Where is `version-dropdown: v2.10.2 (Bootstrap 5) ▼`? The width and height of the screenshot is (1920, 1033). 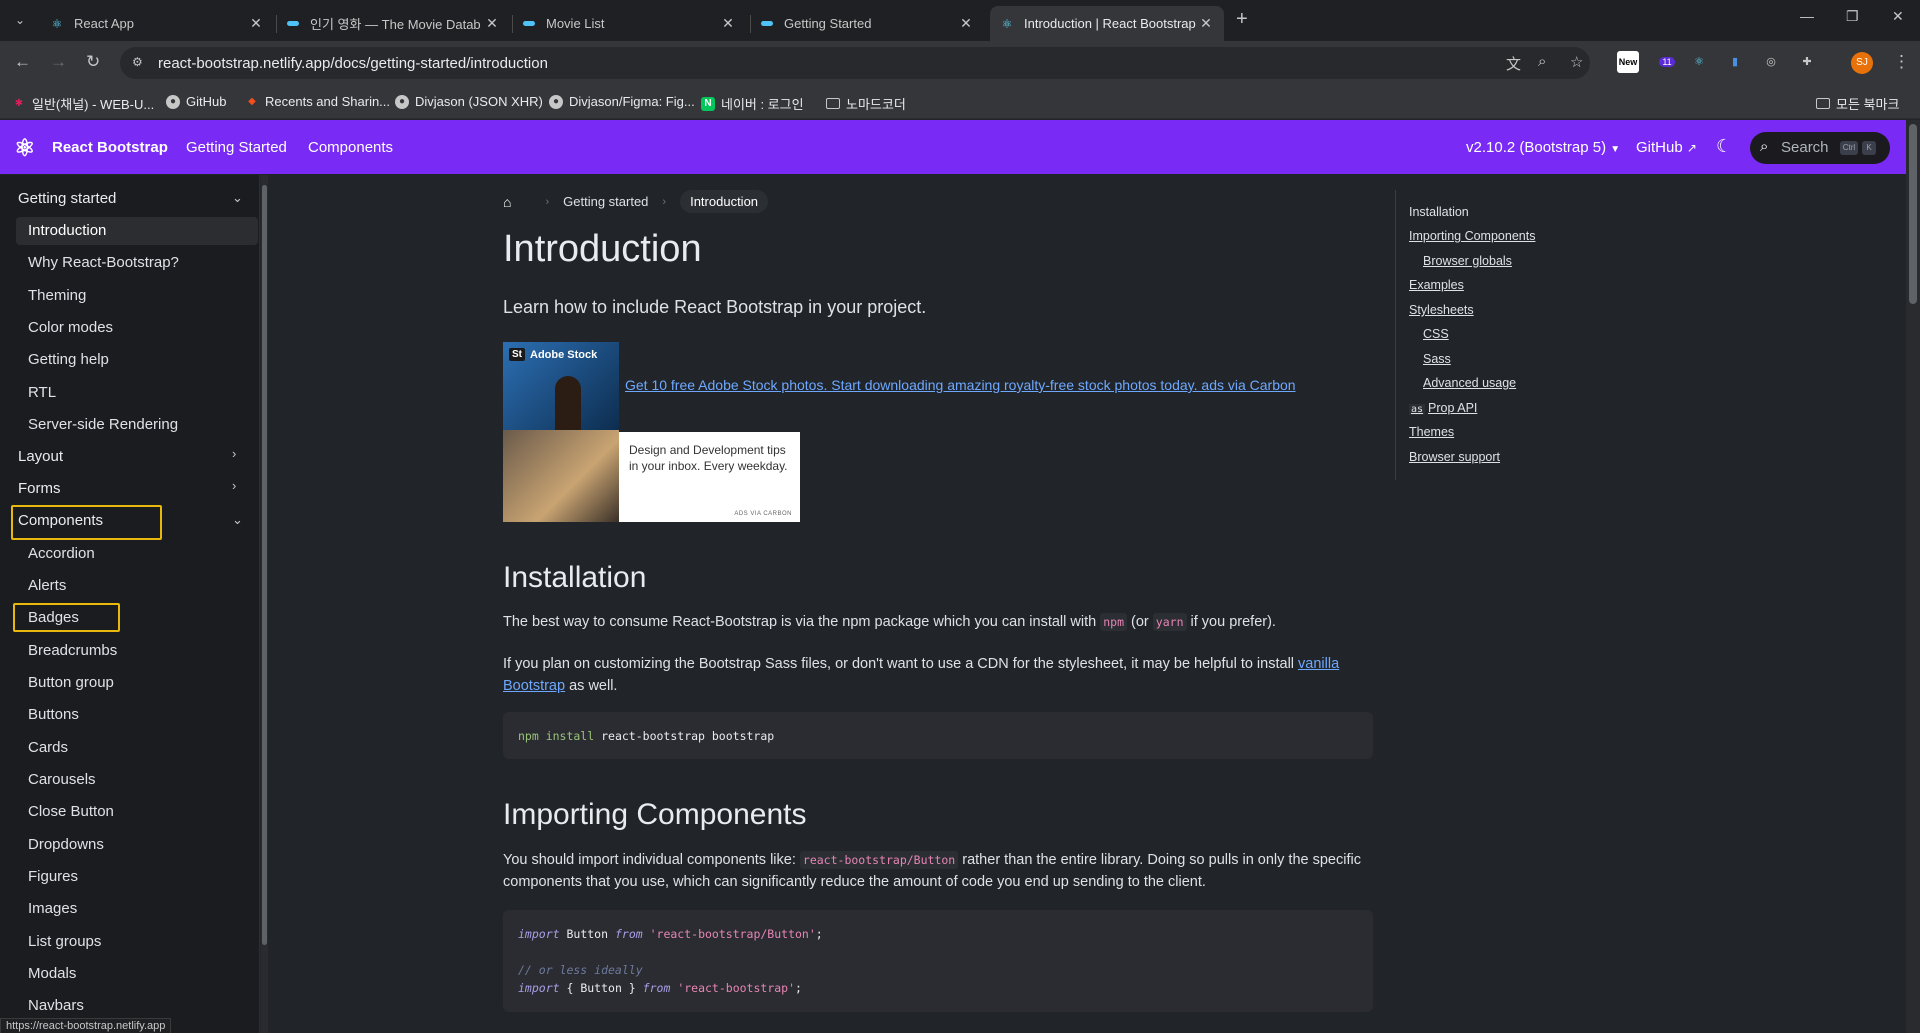 version-dropdown: v2.10.2 (Bootstrap 5) ▼ is located at coordinates (1543, 147).